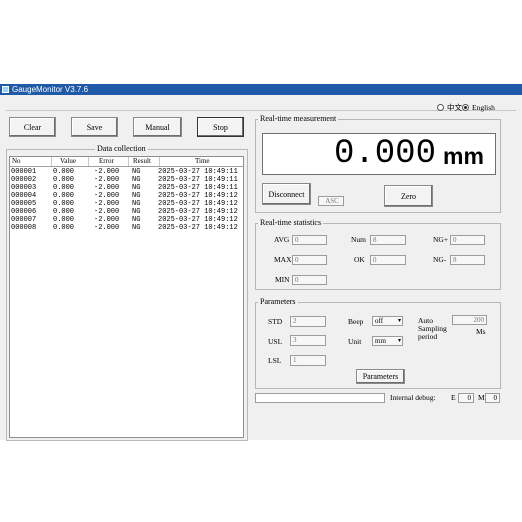 The width and height of the screenshot is (522, 522). I want to click on column-header: Time, so click(201, 161).